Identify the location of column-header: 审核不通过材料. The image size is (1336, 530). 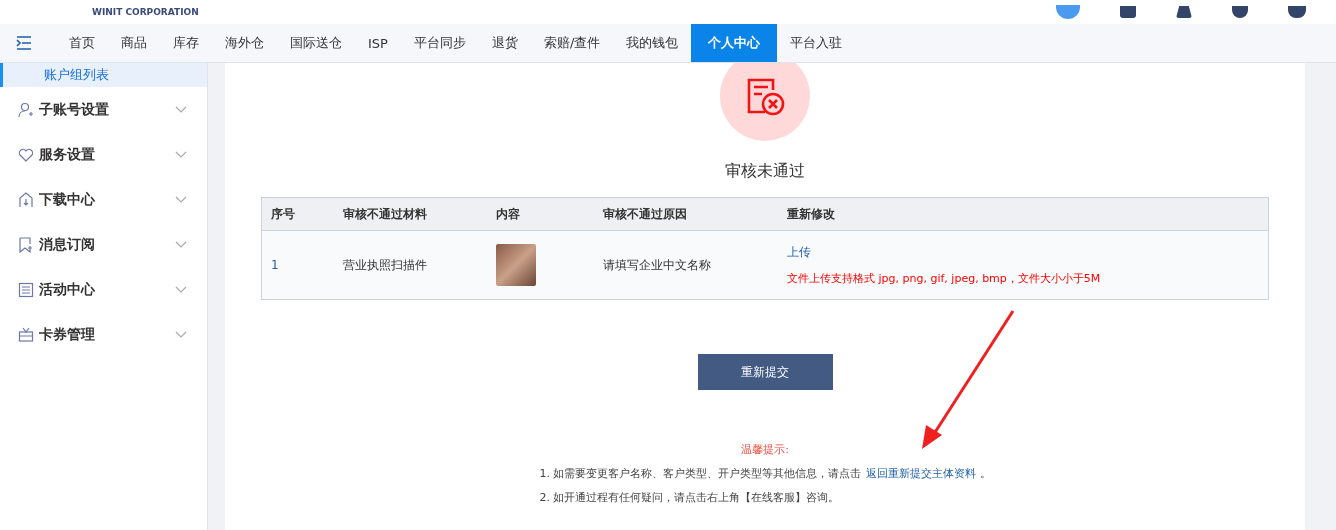
(410, 214).